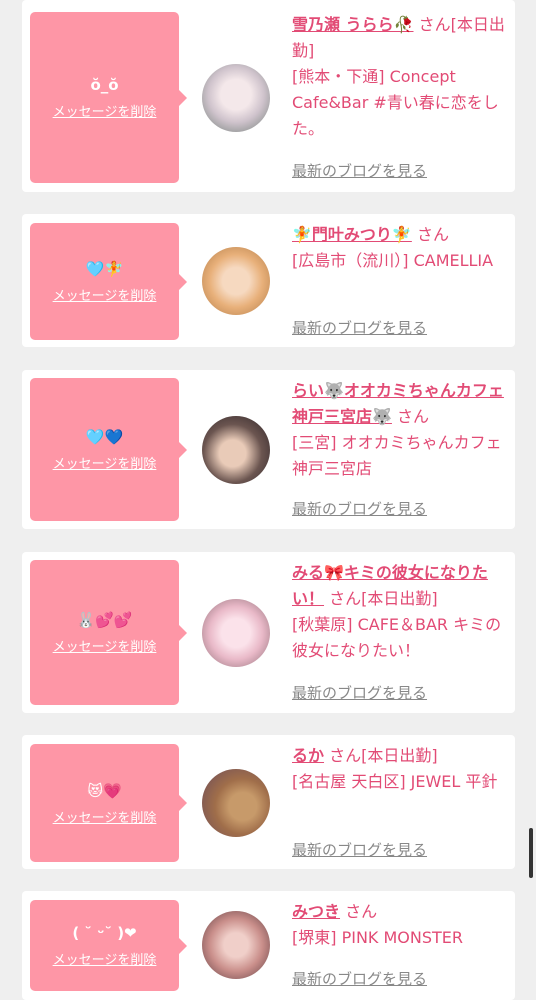 The height and width of the screenshot is (1000, 536). What do you see at coordinates (399, 404) in the screenshot?
I see `name-line: らい🐺オオカミちゃんカフェ神戸三宮店🐺 さん` at bounding box center [399, 404].